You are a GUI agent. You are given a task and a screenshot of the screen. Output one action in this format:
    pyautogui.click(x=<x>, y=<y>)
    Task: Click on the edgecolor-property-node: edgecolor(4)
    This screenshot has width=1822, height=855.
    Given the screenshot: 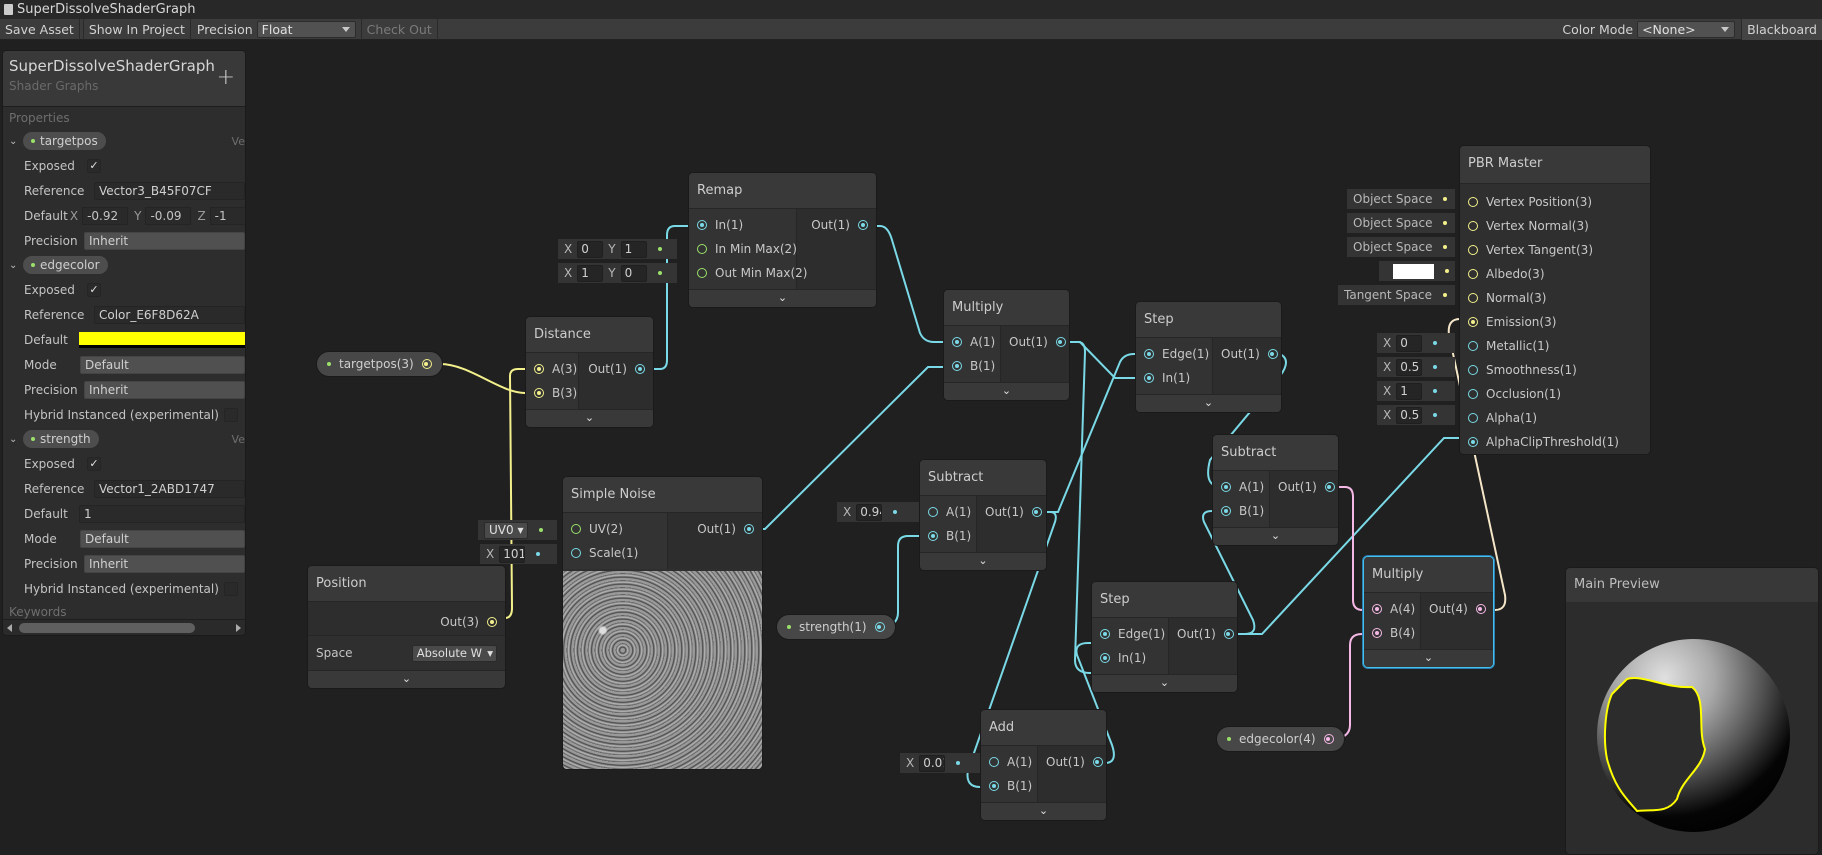 What is the action you would take?
    pyautogui.click(x=1280, y=739)
    